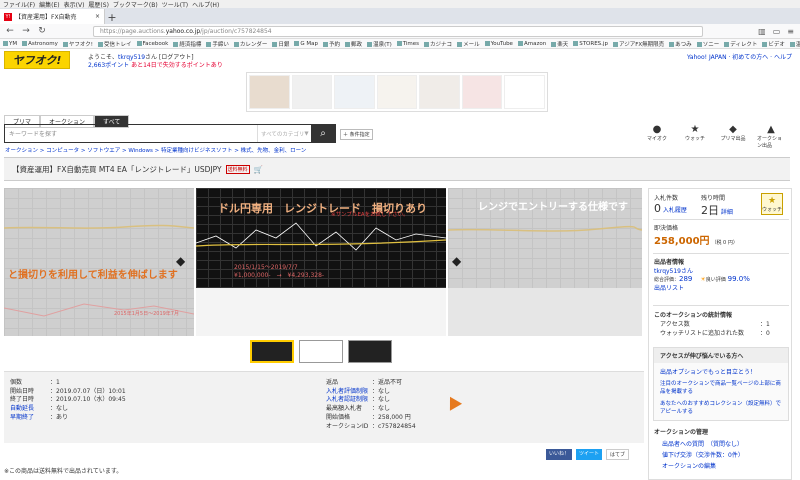 The image size is (800, 480). What do you see at coordinates (721, 444) in the screenshot?
I see `question-link: 出品者への質問 （質問なし）` at bounding box center [721, 444].